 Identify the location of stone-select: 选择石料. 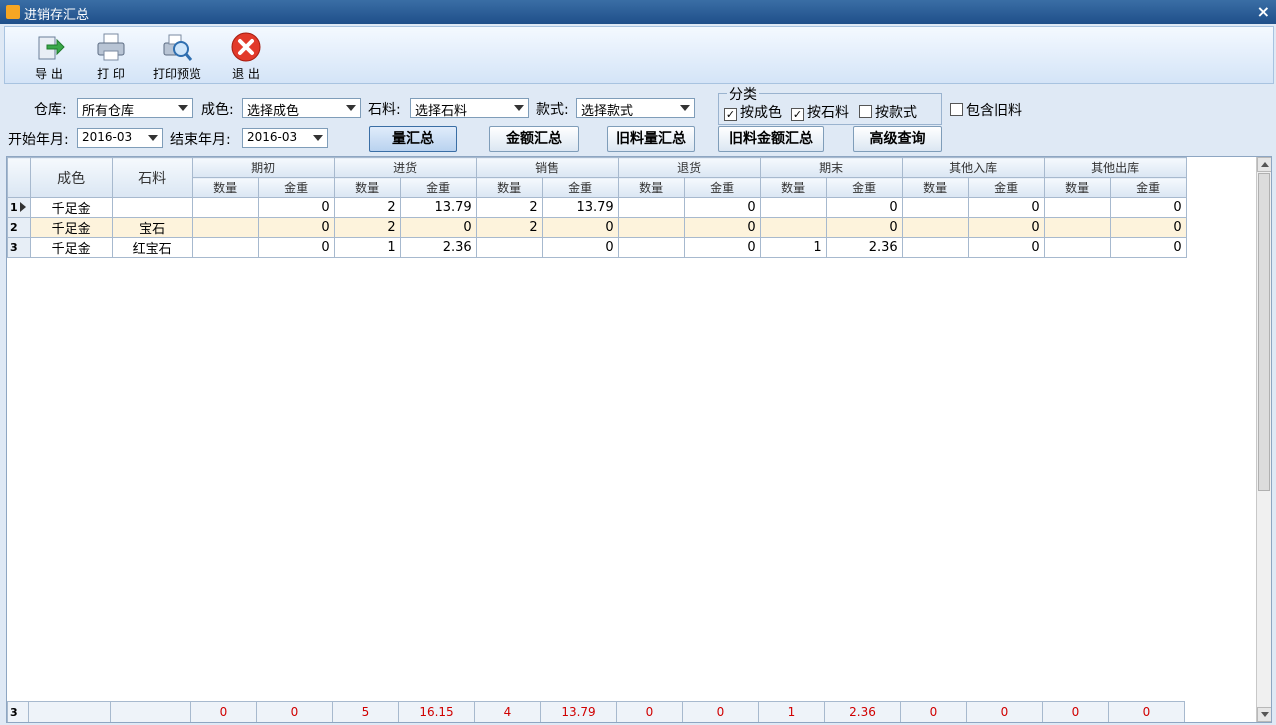
(469, 108).